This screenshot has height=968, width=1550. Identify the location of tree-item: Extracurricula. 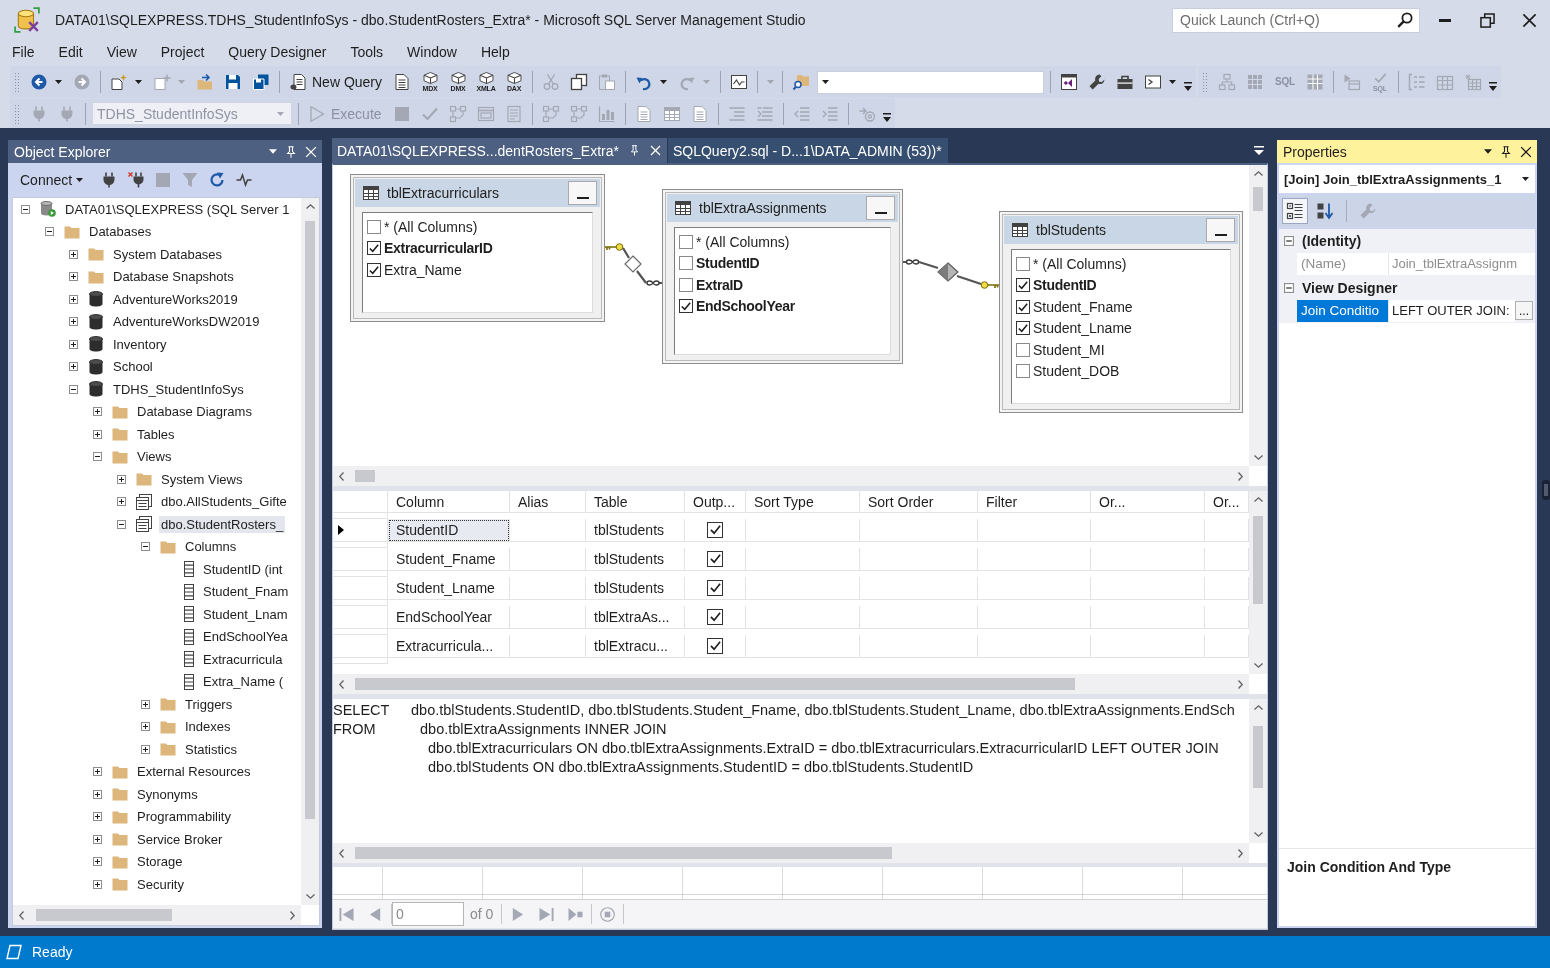
(243, 659).